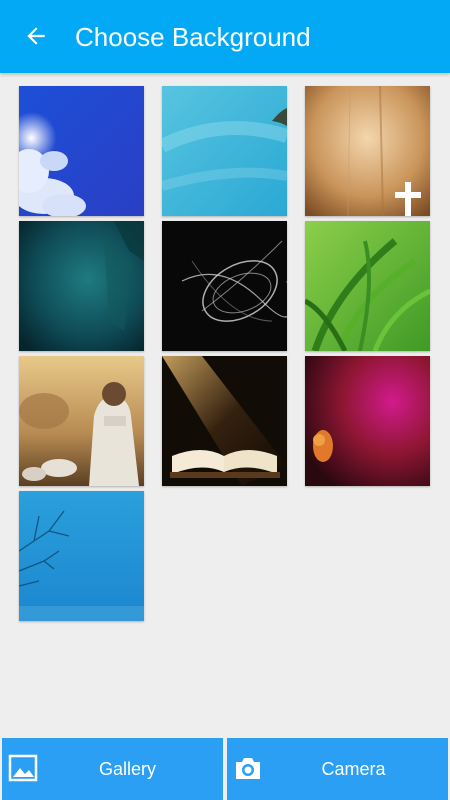 The width and height of the screenshot is (450, 800). I want to click on background-shepherd-painting, so click(81, 421).